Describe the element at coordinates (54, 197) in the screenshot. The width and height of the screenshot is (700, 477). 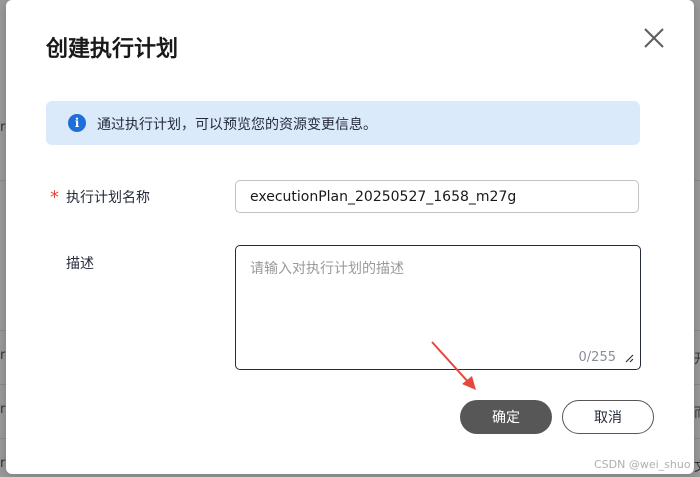
I see `required-mark: *` at that location.